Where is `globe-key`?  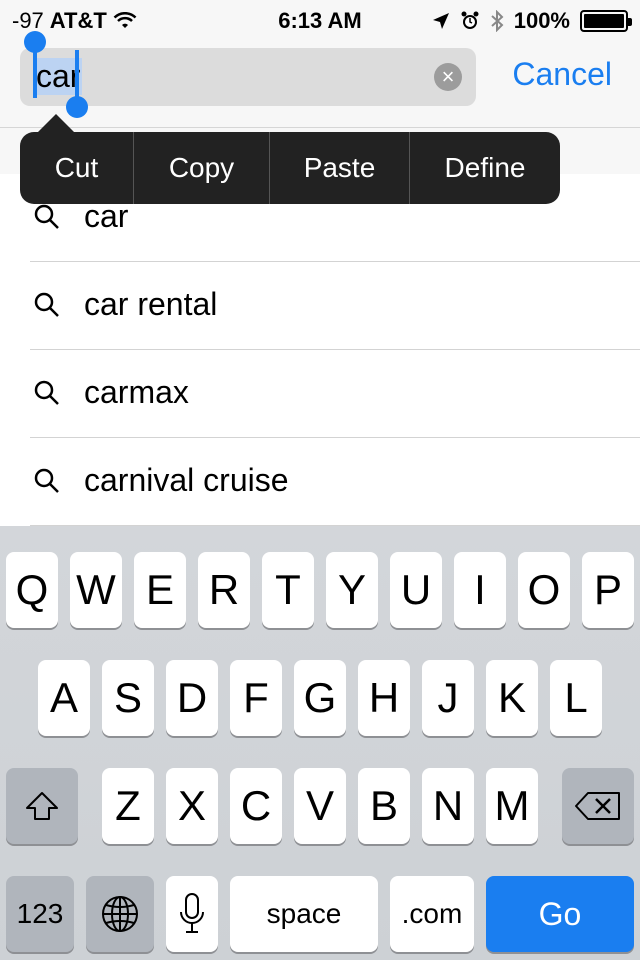 globe-key is located at coordinates (120, 914).